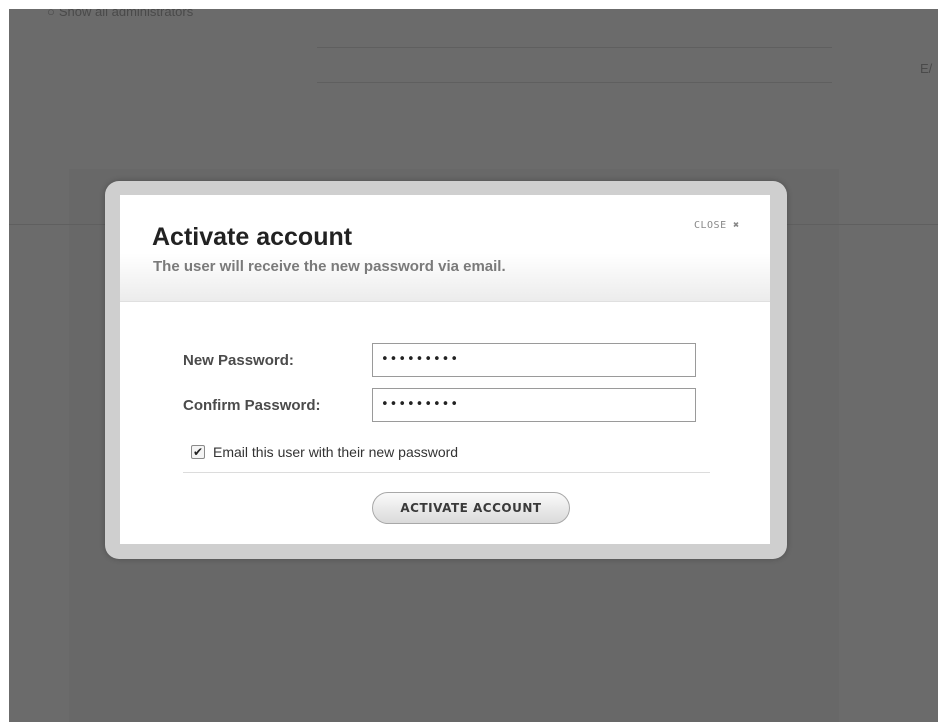 This screenshot has height=722, width=938. Describe the element at coordinates (126, 14) in the screenshot. I see `show-all-administrators-text: Show all administrators` at that location.